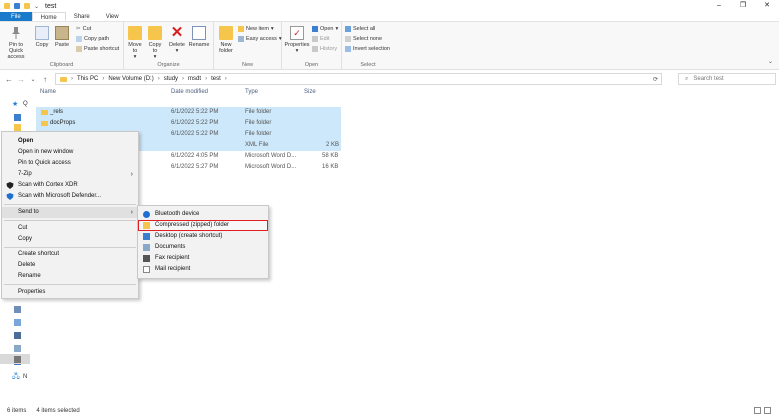 The height and width of the screenshot is (418, 779). What do you see at coordinates (367, 49) in the screenshot?
I see `invert-selection-button: Invert selection` at bounding box center [367, 49].